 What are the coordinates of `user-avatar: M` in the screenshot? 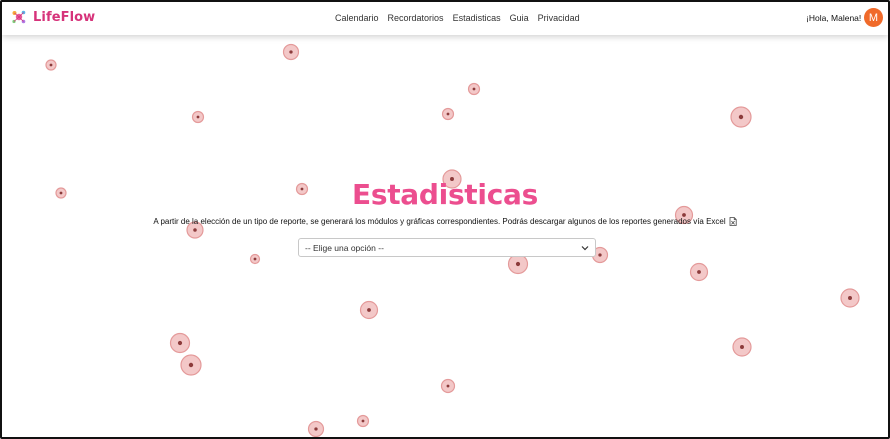 It's located at (873, 17).